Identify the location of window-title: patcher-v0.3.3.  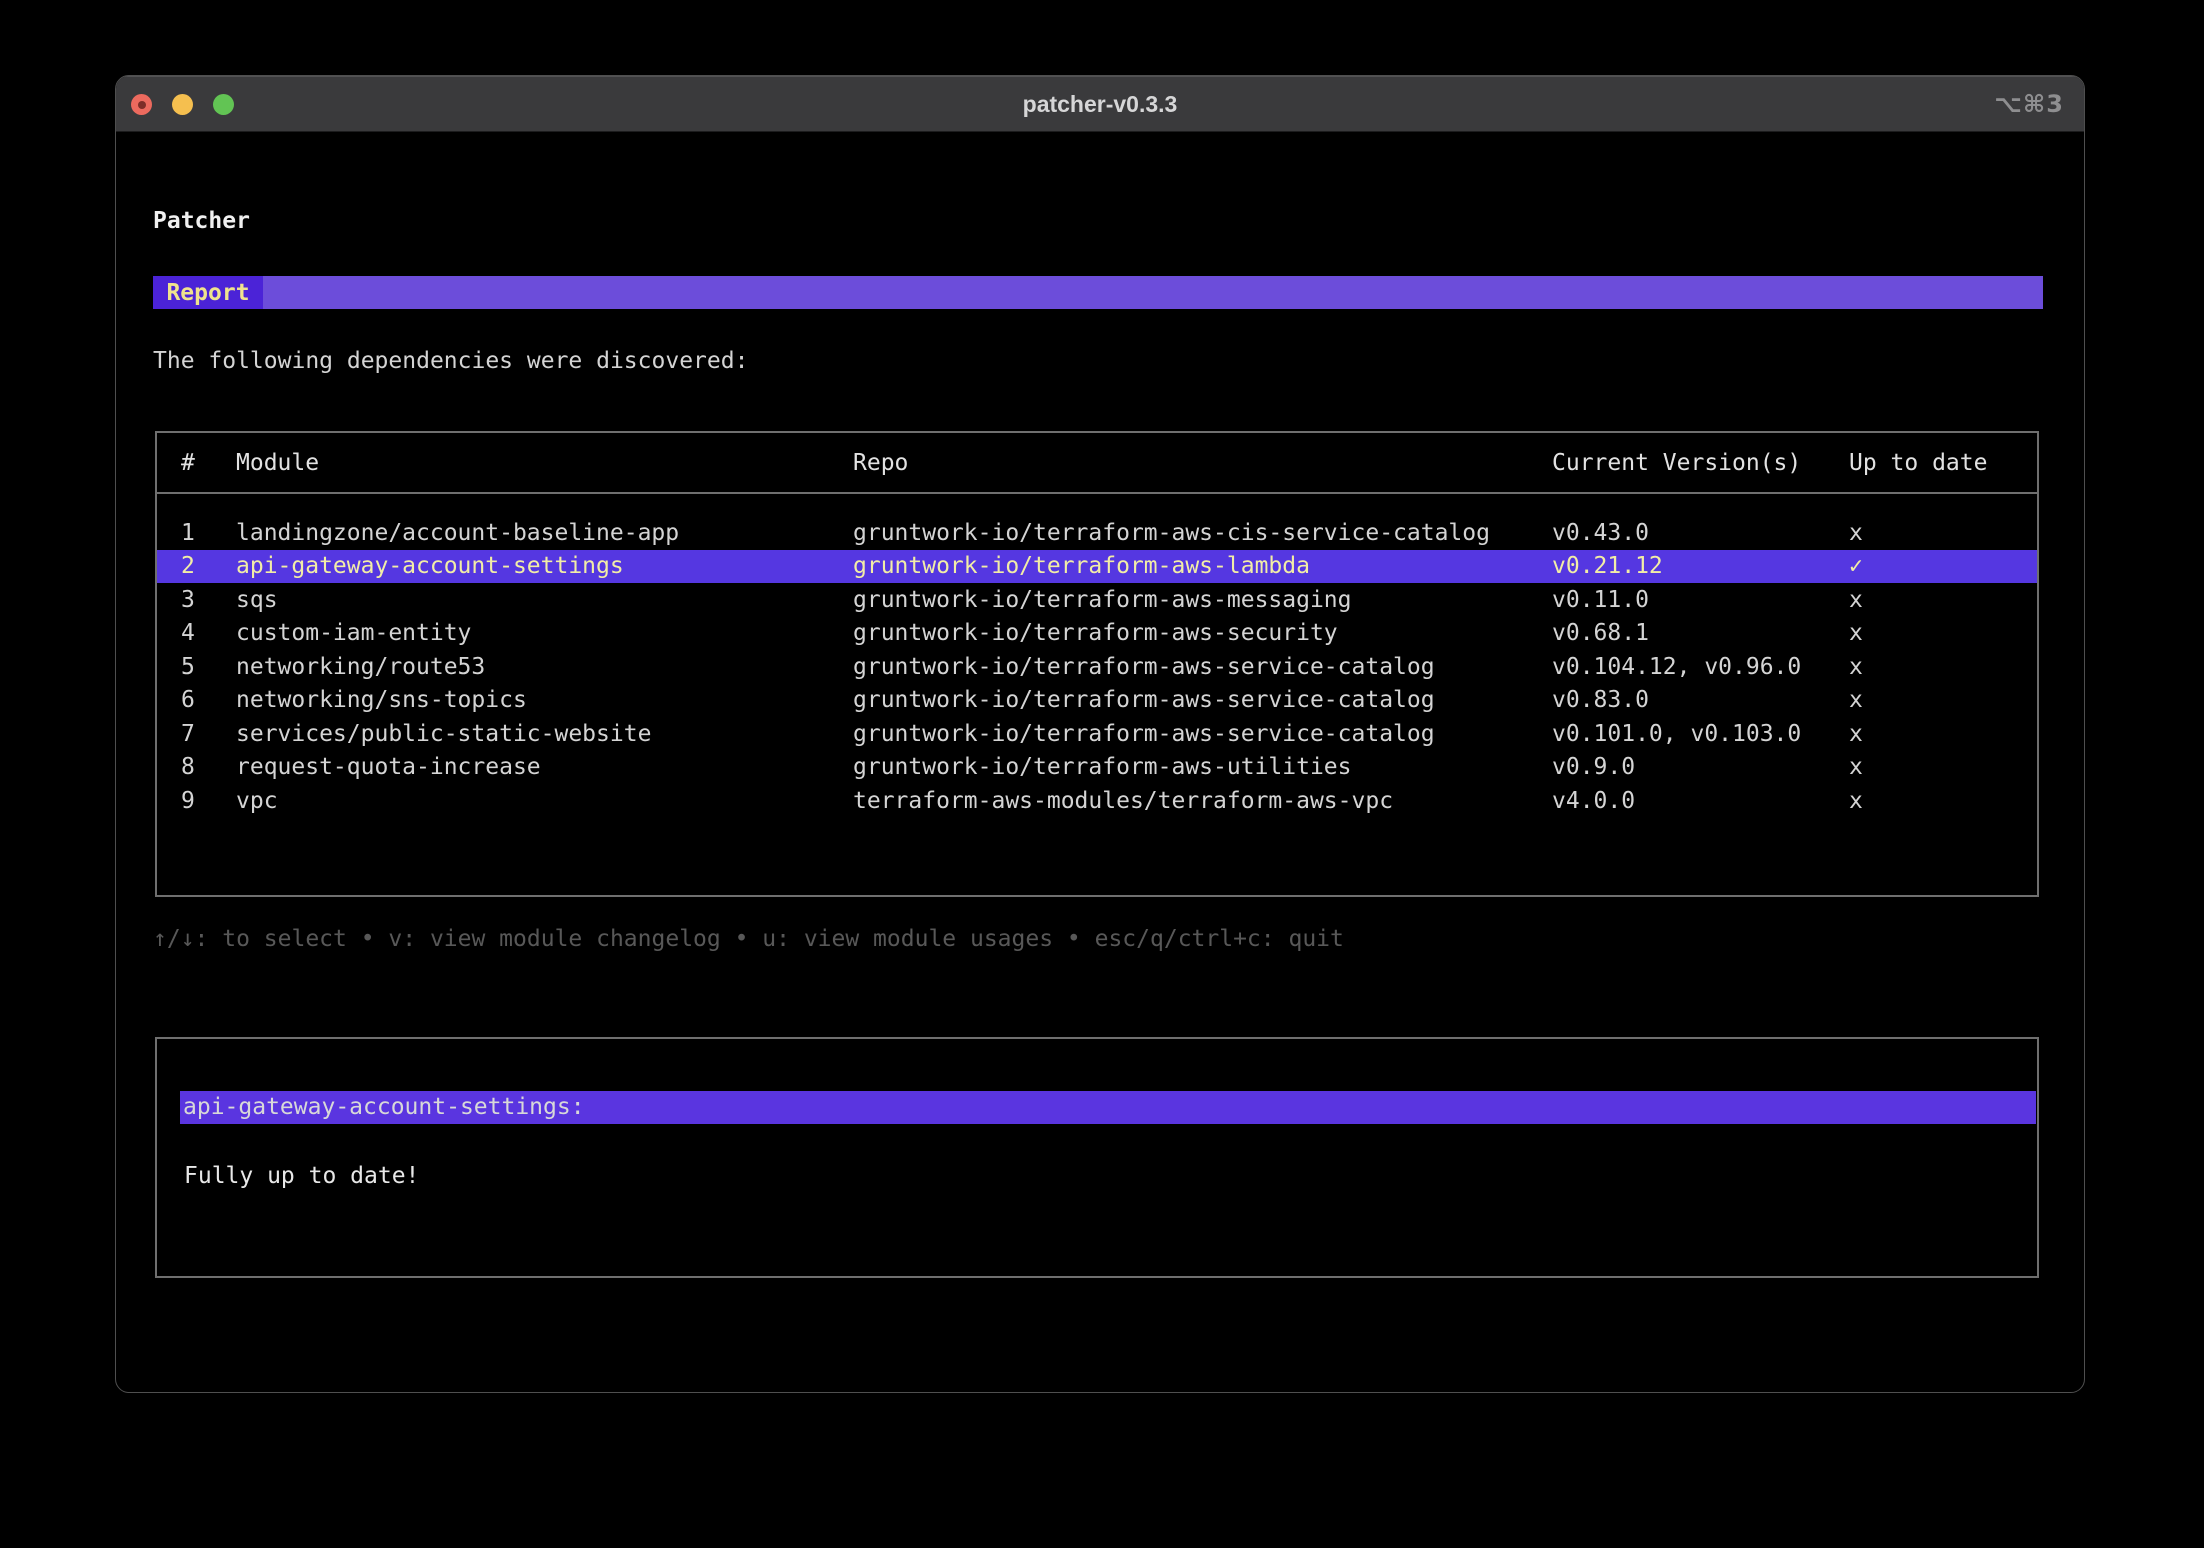
(1100, 103).